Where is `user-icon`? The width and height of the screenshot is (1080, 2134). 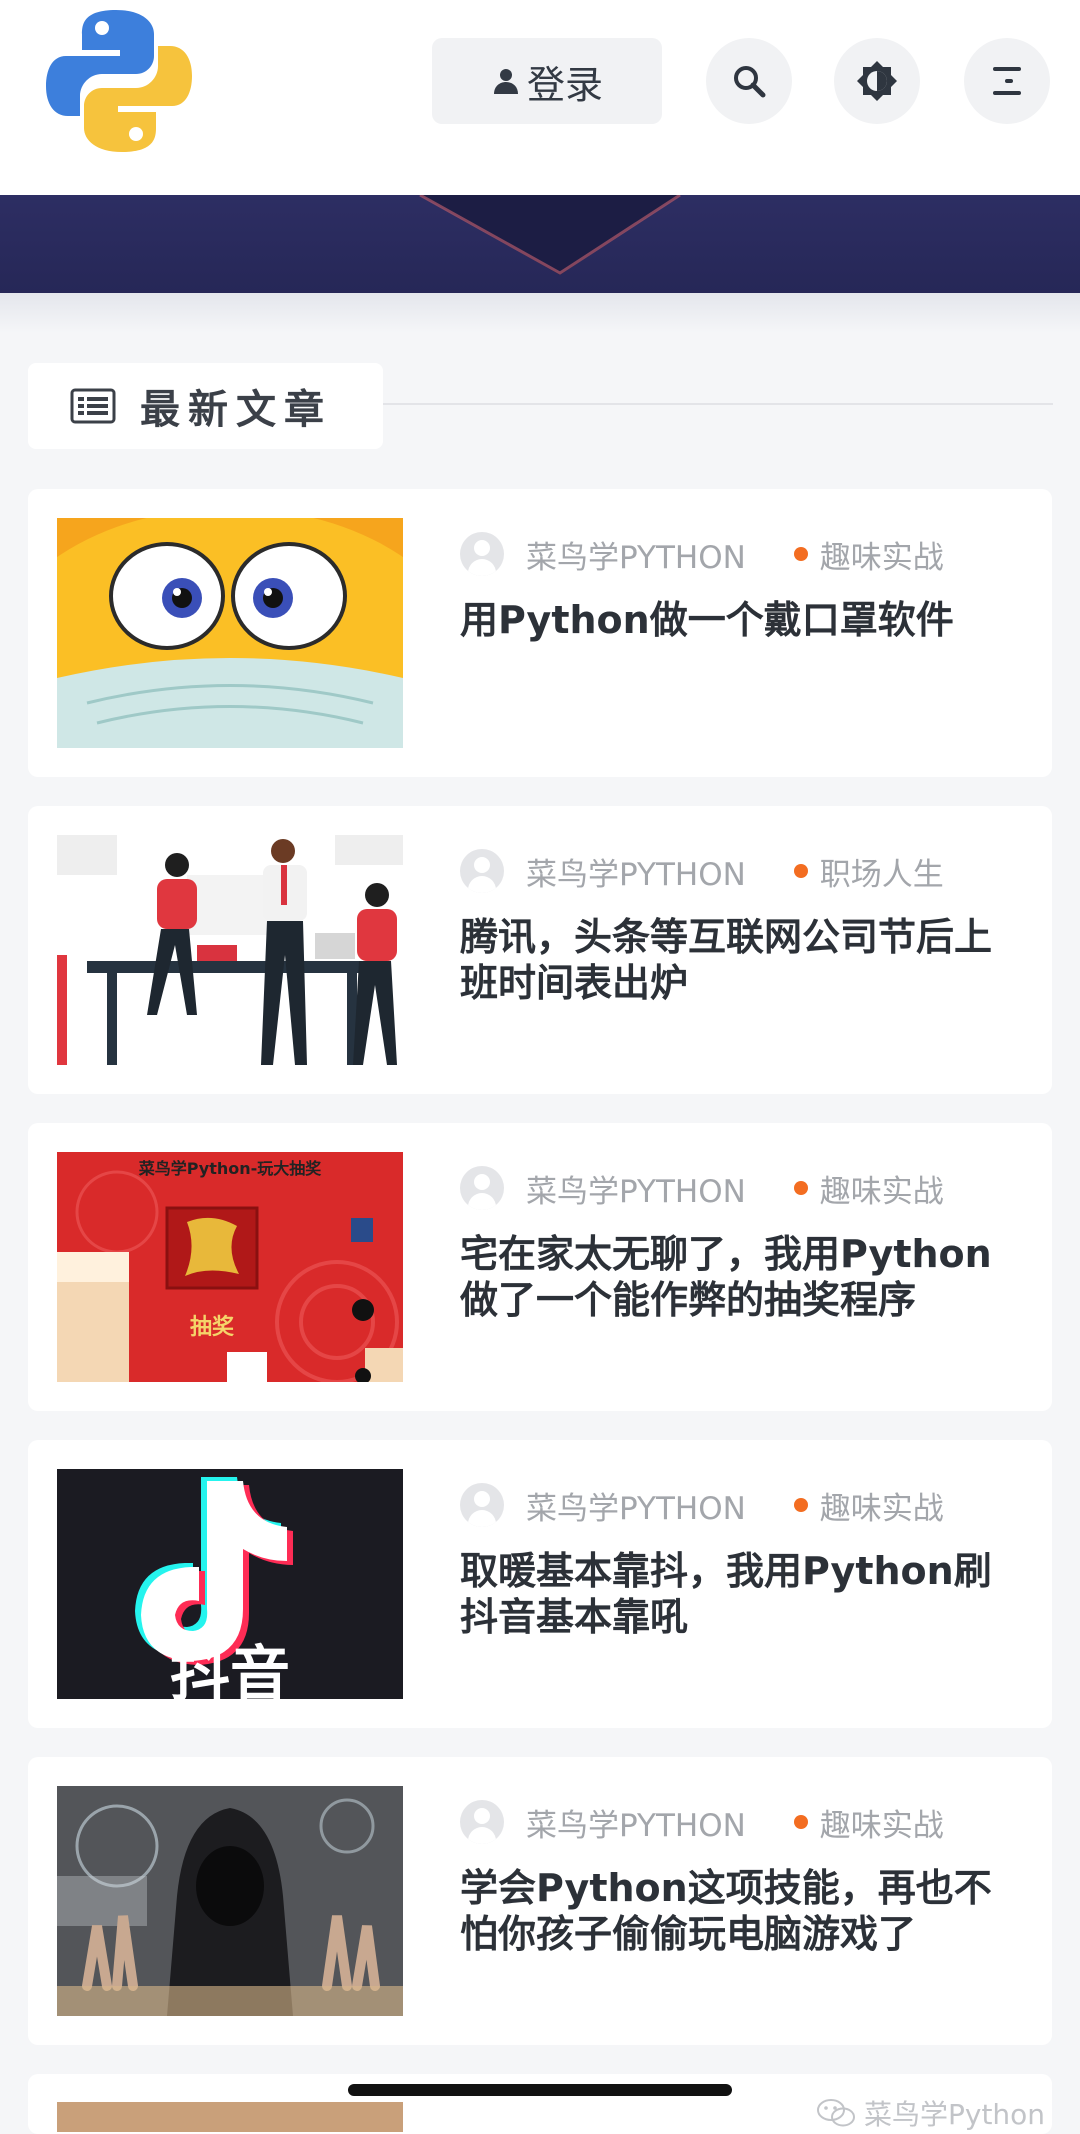 user-icon is located at coordinates (505, 81).